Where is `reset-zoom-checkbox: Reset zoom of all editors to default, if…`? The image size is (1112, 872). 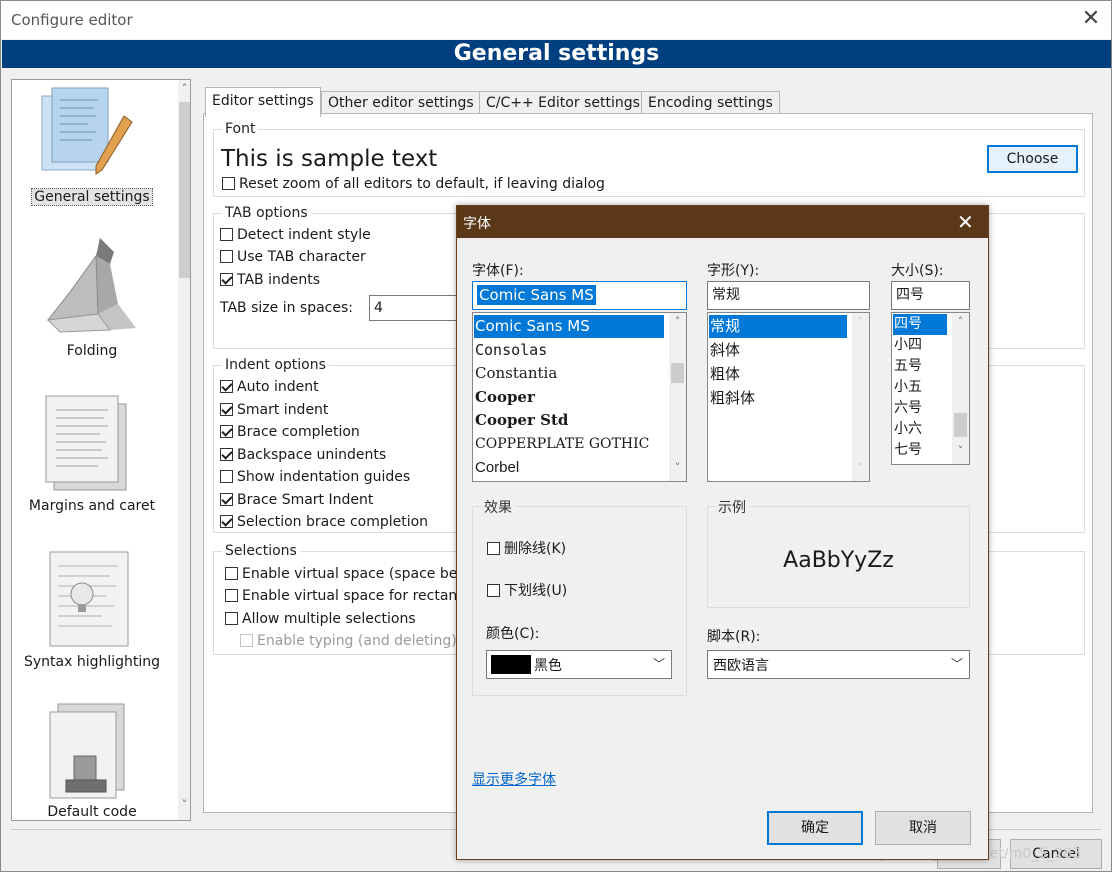
reset-zoom-checkbox: Reset zoom of all editors to default, if… is located at coordinates (413, 184).